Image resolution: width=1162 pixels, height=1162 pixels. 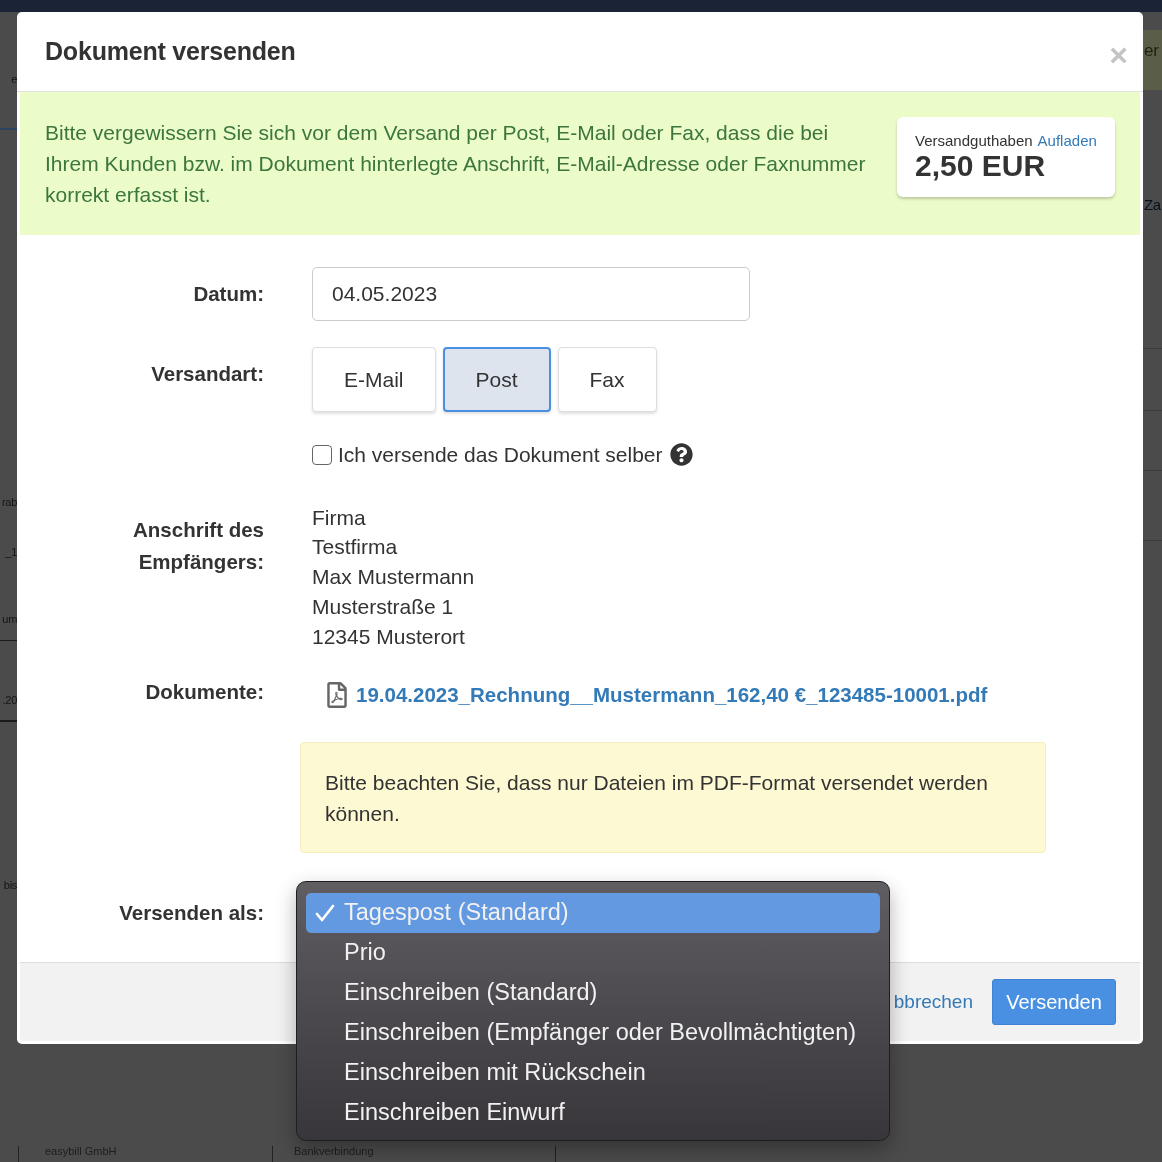 What do you see at coordinates (322, 454) in the screenshot?
I see `checkbox` at bounding box center [322, 454].